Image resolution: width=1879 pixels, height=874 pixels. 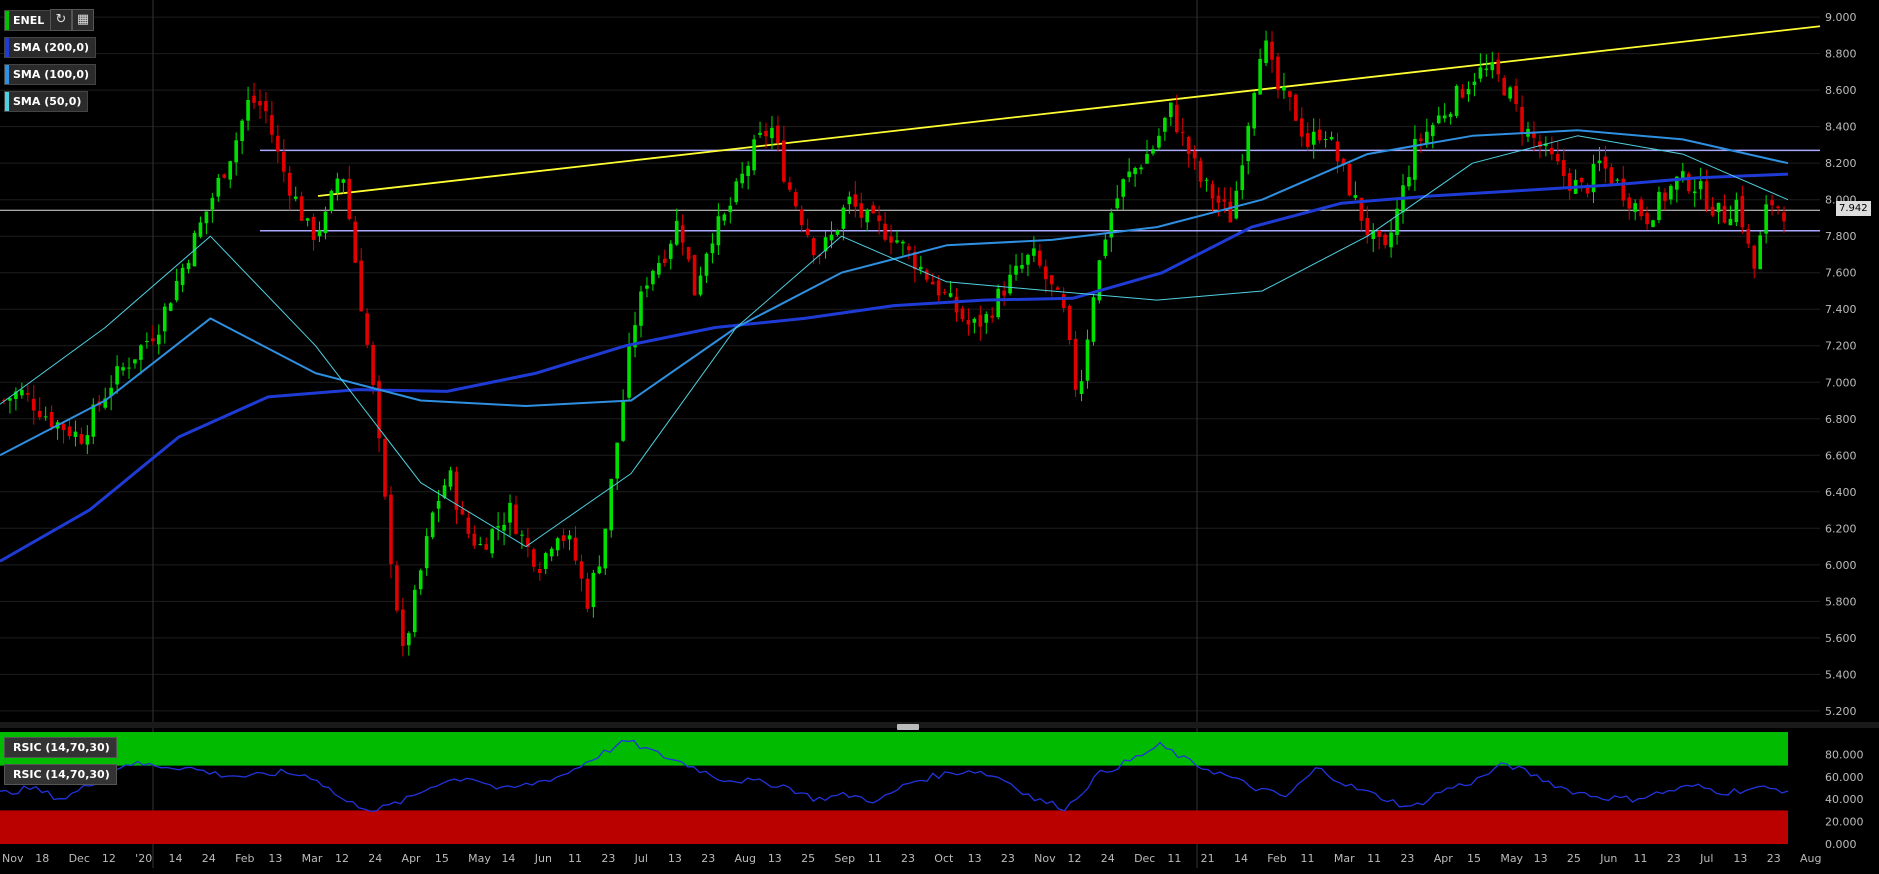 What do you see at coordinates (60, 774) in the screenshot?
I see `rsi-tag-2: RSIC (14,70,30)` at bounding box center [60, 774].